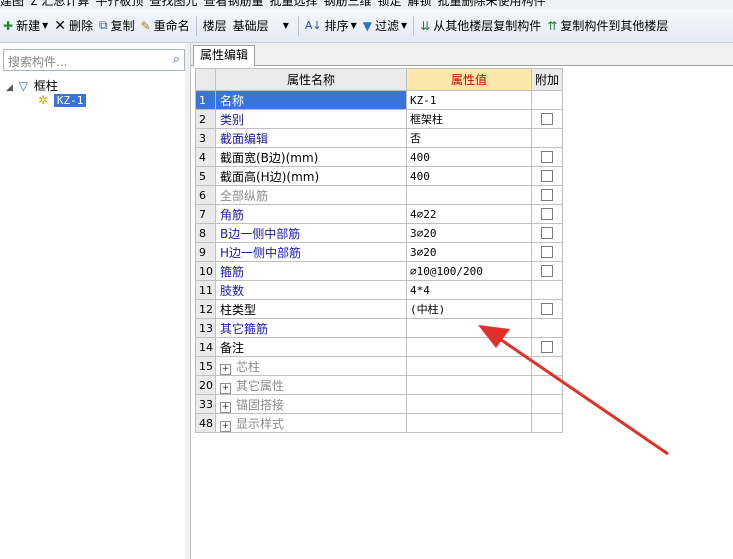 The image size is (733, 559). I want to click on property-name-cell: 截面高(H边)(mm), so click(311, 176).